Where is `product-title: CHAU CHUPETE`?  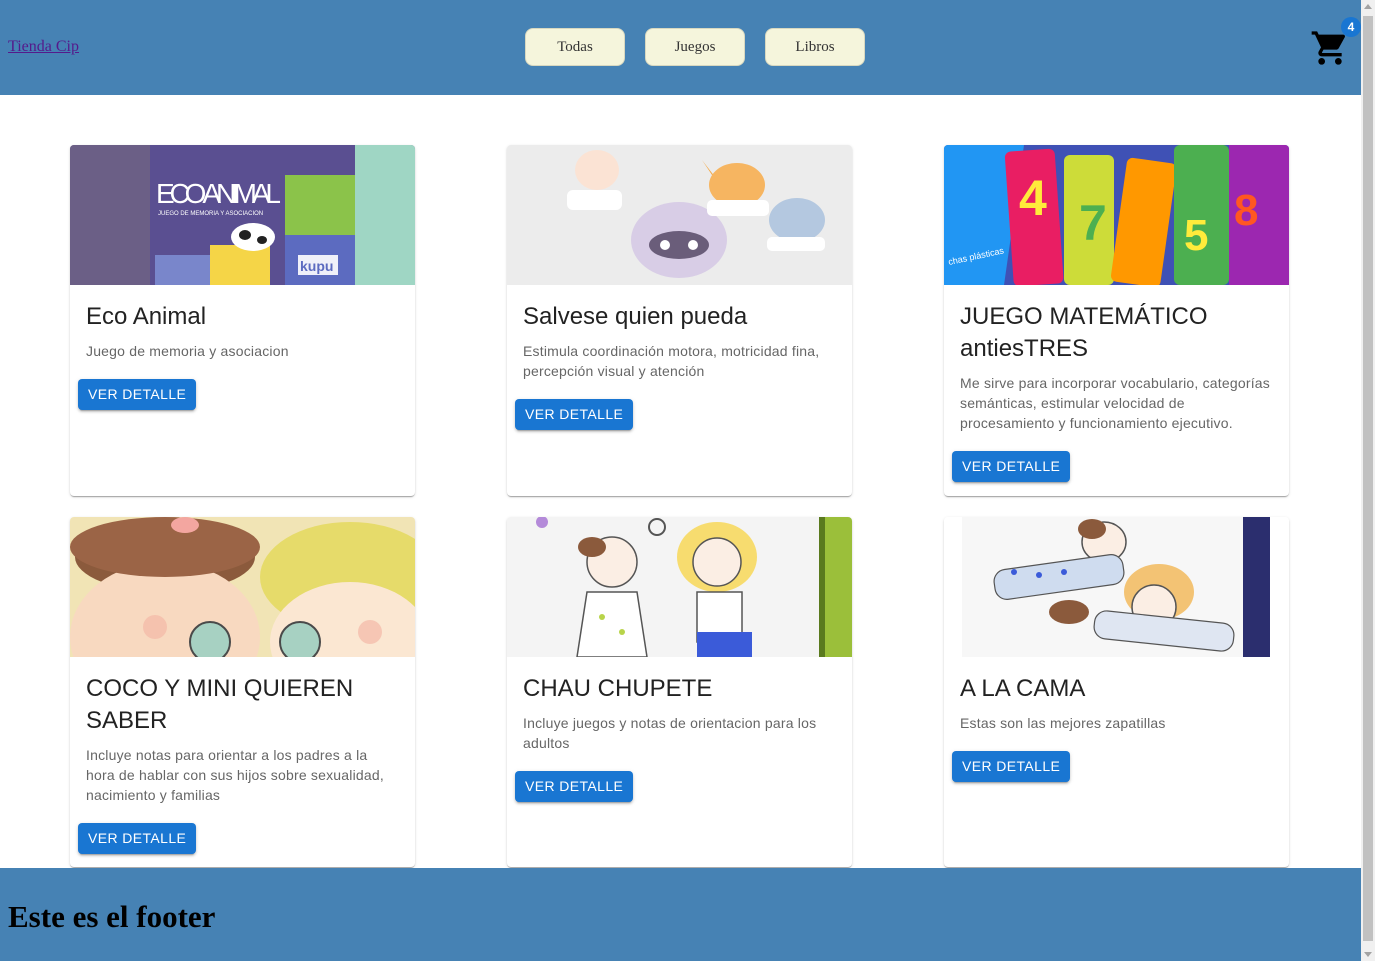
product-title: CHAU CHUPETE is located at coordinates (618, 688).